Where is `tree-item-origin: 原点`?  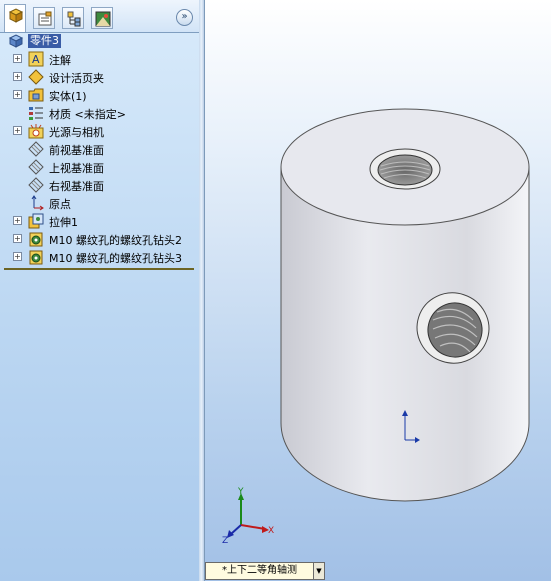
tree-item-origin: 原点 is located at coordinates (99, 203).